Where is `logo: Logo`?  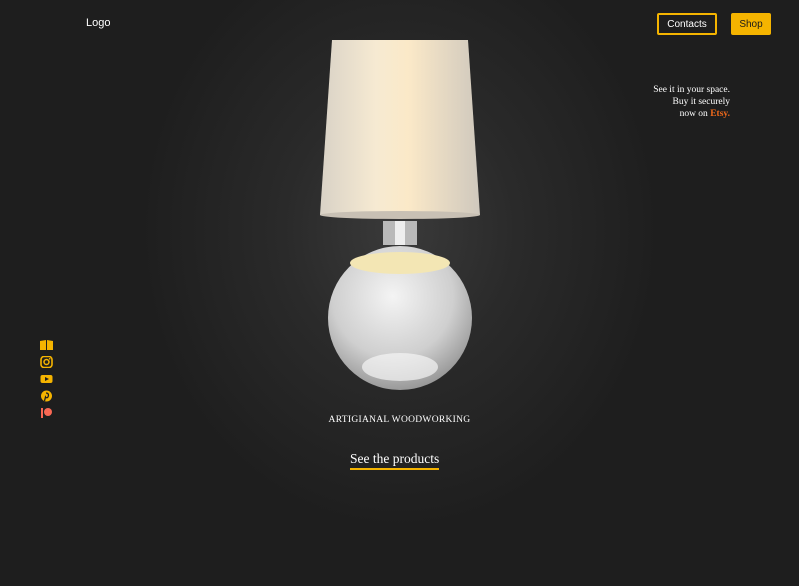
logo: Logo is located at coordinates (98, 23).